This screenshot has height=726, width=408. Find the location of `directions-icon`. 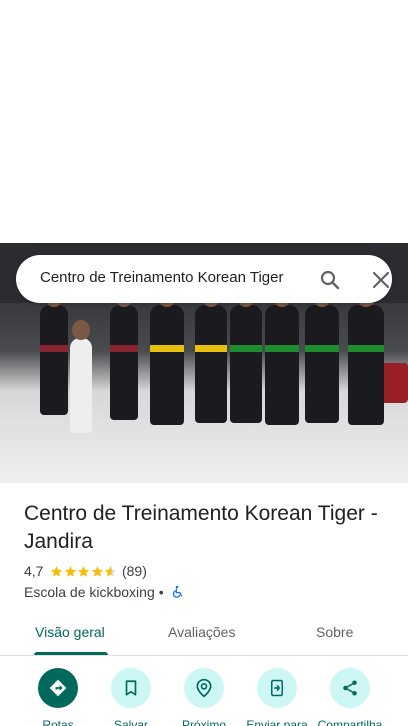

directions-icon is located at coordinates (58, 688).